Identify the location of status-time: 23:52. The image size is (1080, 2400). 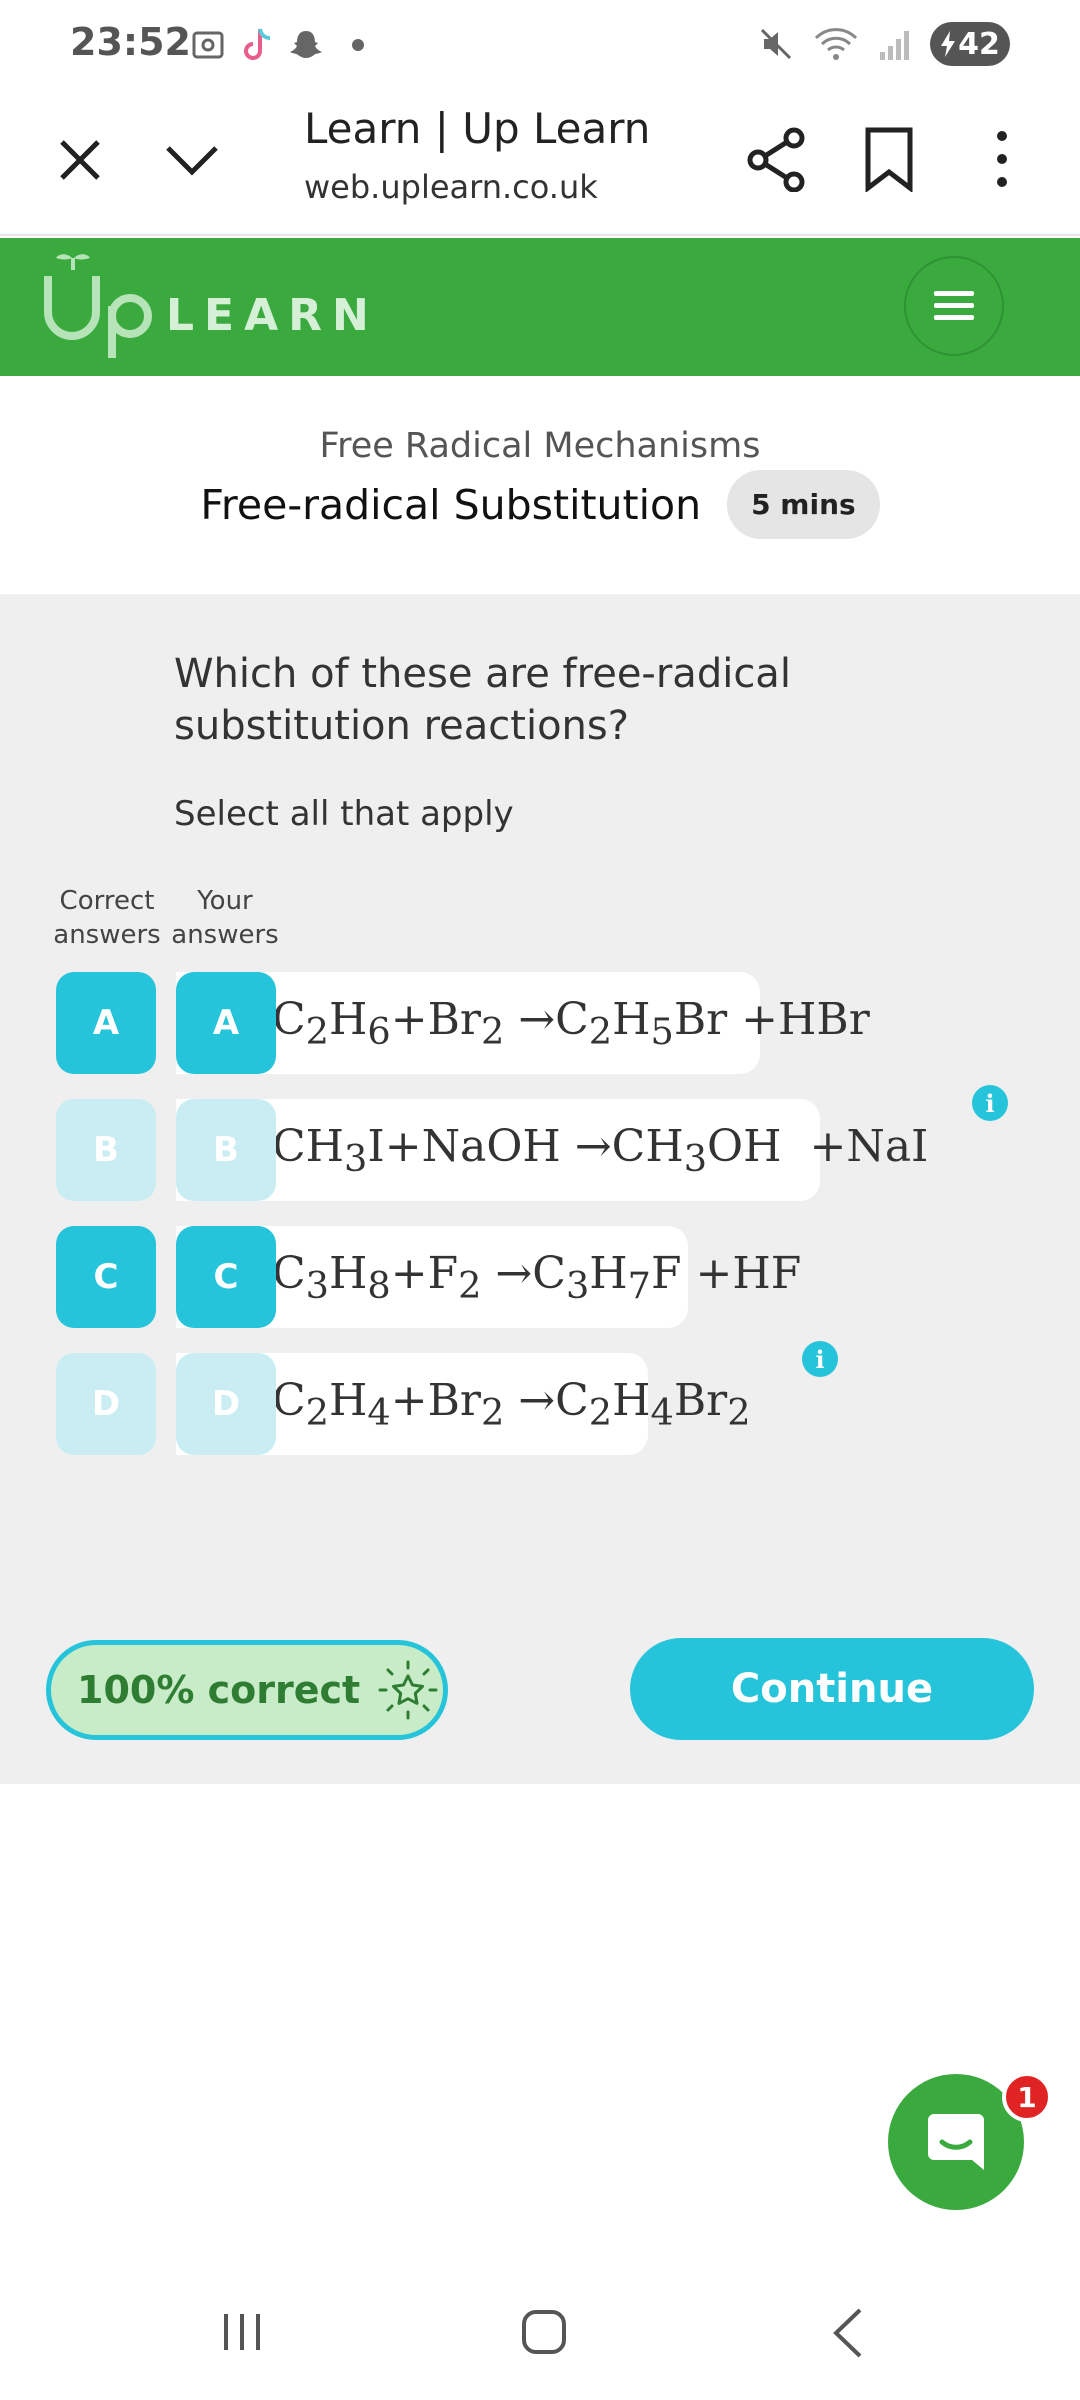
(130, 42).